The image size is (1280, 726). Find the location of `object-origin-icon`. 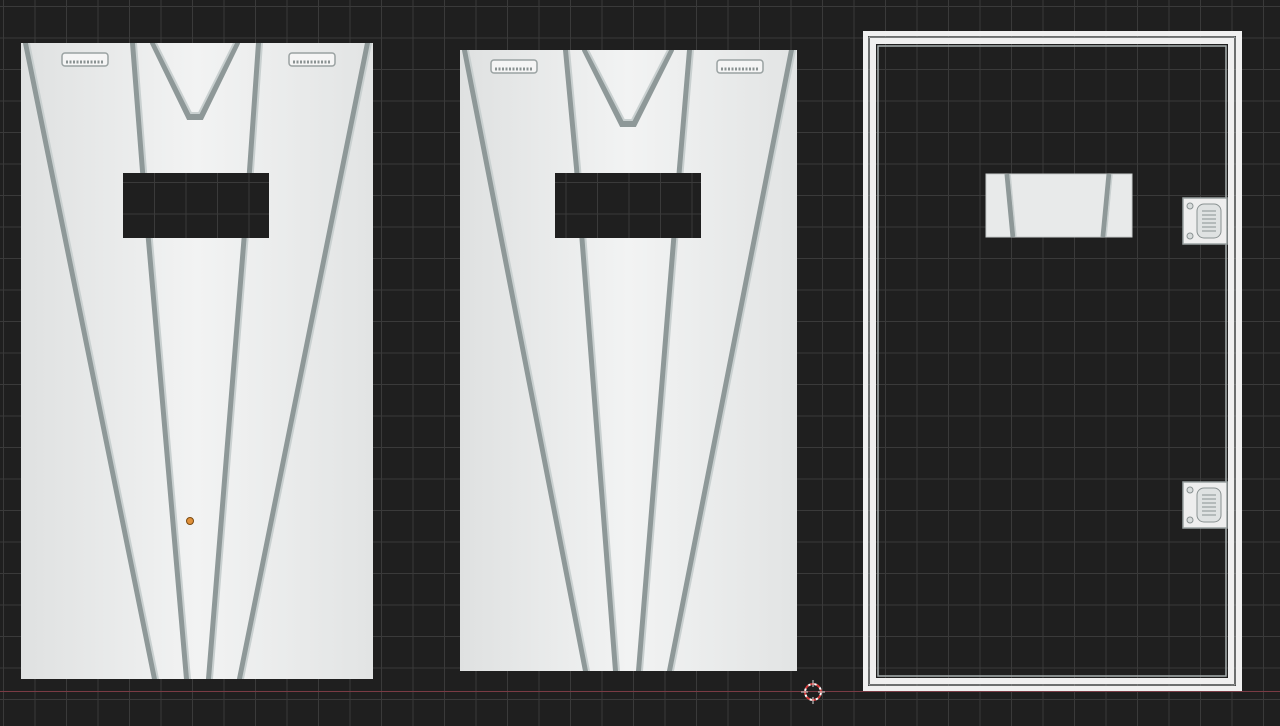

object-origin-icon is located at coordinates (190, 521).